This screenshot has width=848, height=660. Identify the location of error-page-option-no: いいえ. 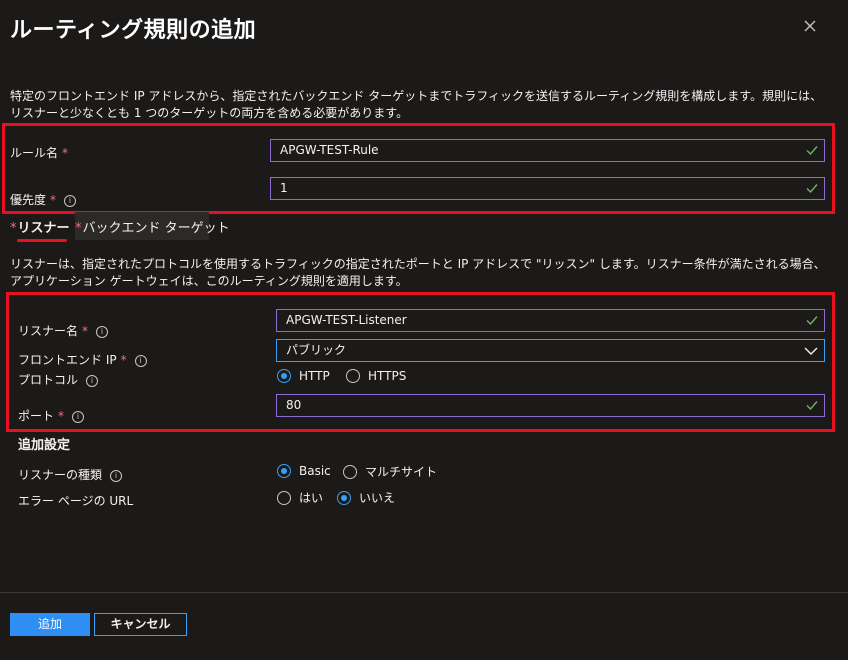
(366, 497).